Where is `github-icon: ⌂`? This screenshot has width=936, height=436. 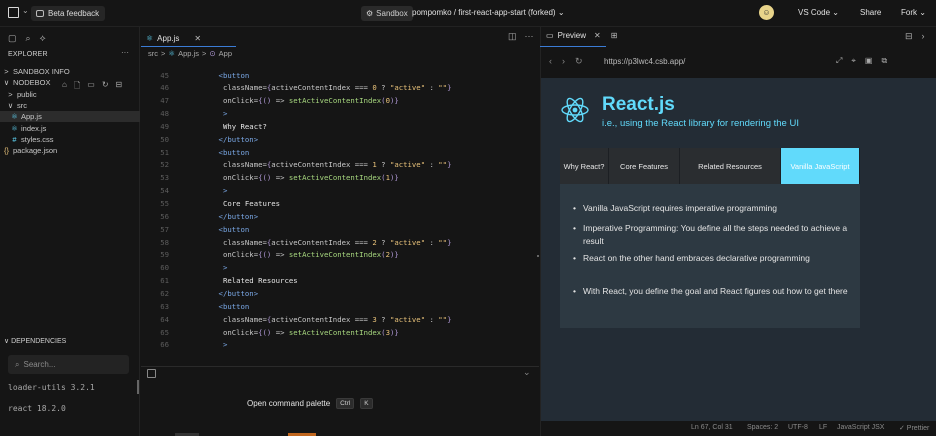 github-icon: ⌂ is located at coordinates (64, 87).